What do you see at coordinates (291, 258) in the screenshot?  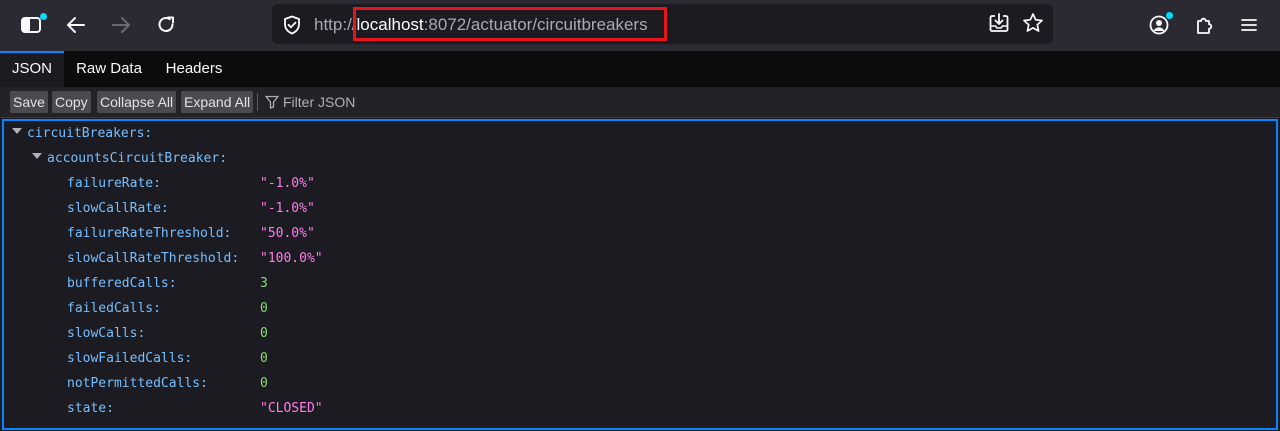 I see `json-value: "100.0%"` at bounding box center [291, 258].